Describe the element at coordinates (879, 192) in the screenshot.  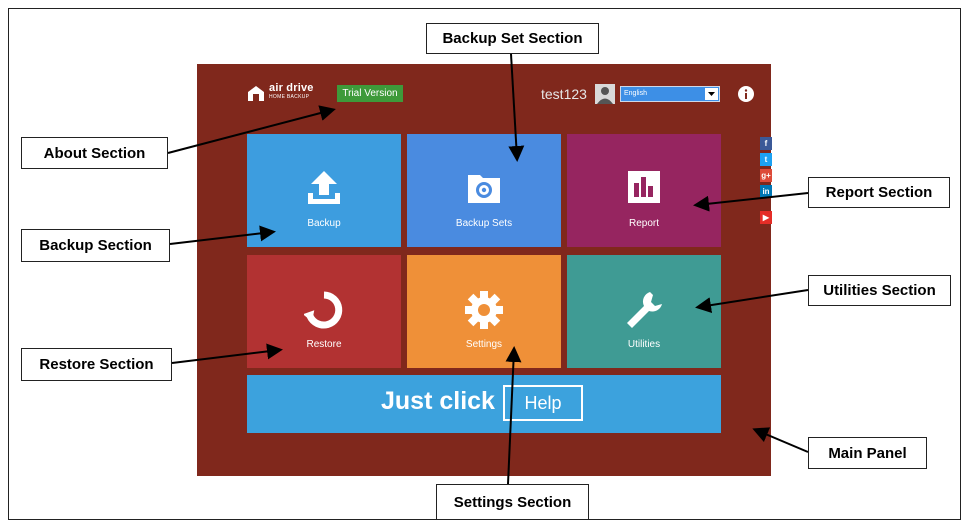
I see `callout-report: Report Section` at that location.